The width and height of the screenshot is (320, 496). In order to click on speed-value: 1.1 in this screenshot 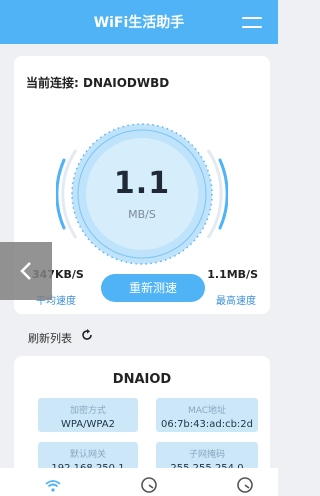, I will do `click(142, 183)`.